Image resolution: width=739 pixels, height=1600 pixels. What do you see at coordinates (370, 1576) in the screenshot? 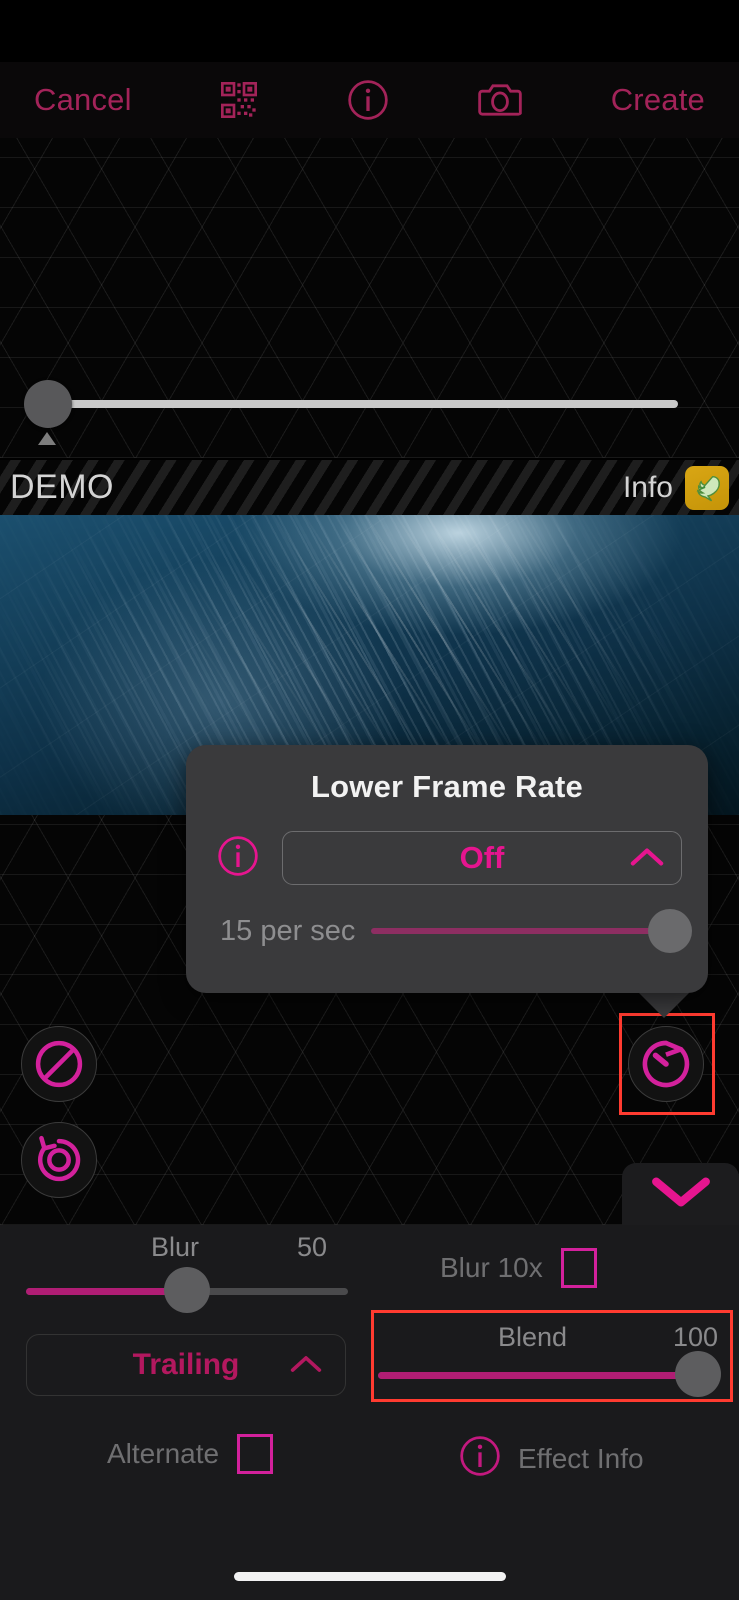
I see `home-indicator` at bounding box center [370, 1576].